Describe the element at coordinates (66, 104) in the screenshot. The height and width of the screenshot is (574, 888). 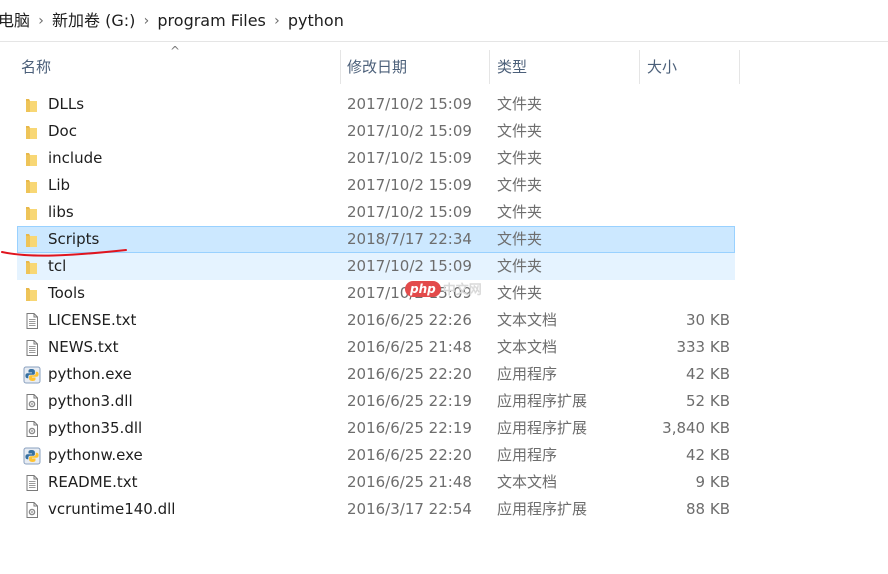
I see `file-name: DLLs` at that location.